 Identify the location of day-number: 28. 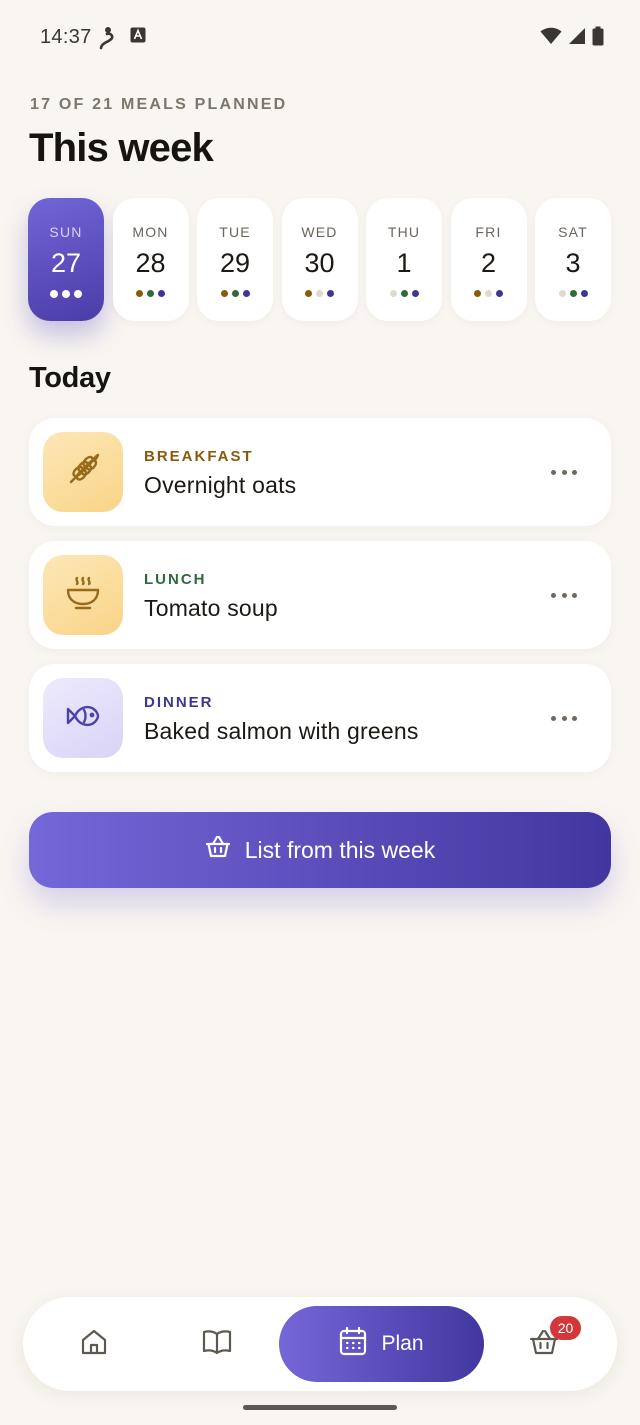
(150, 263).